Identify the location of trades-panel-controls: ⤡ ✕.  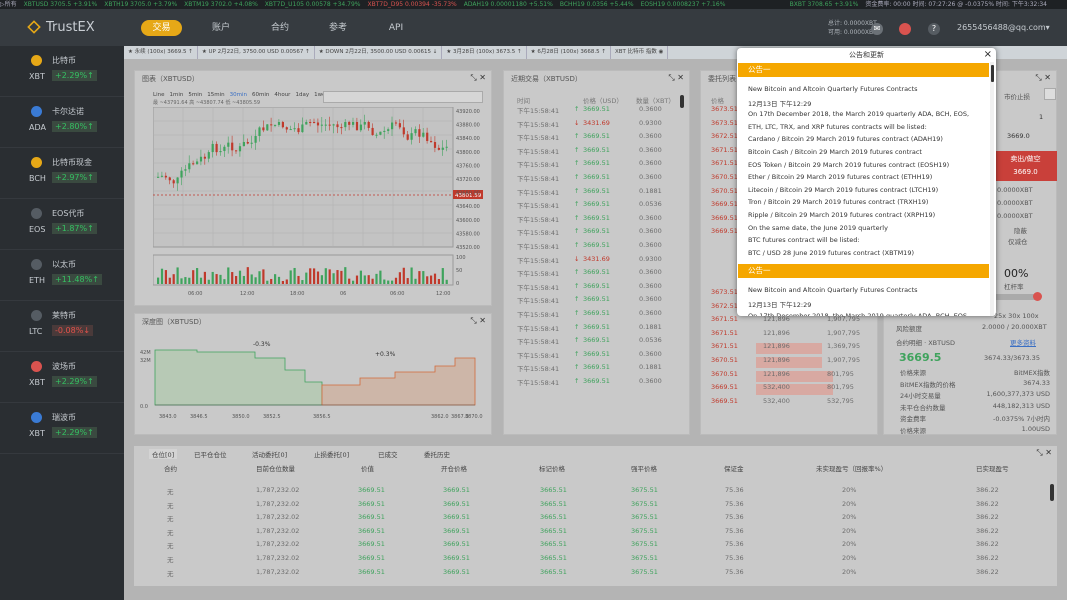
(676, 78).